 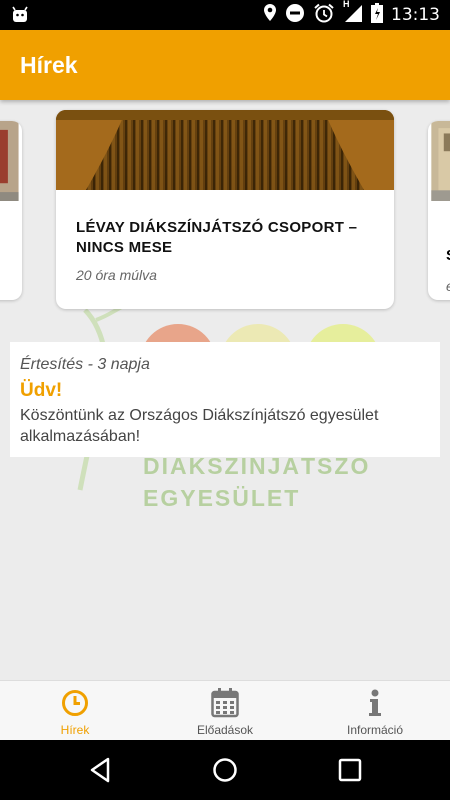 What do you see at coordinates (270, 15) in the screenshot?
I see `location-icon` at bounding box center [270, 15].